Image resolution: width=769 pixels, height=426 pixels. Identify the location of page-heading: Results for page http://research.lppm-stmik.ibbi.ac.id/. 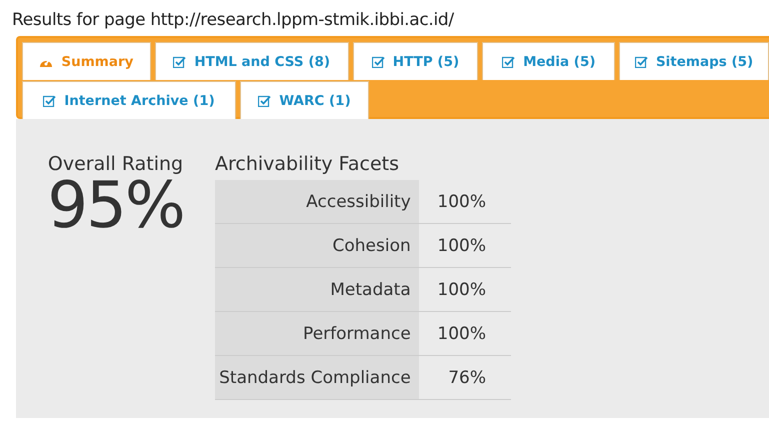
(233, 20).